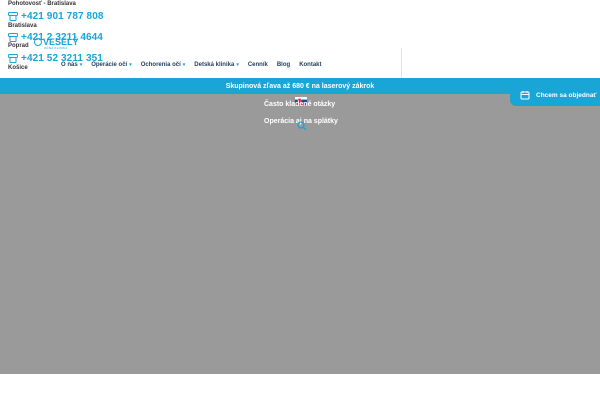  Describe the element at coordinates (160, 65) in the screenshot. I see `nav-item-label: Ochorenia očí` at that location.